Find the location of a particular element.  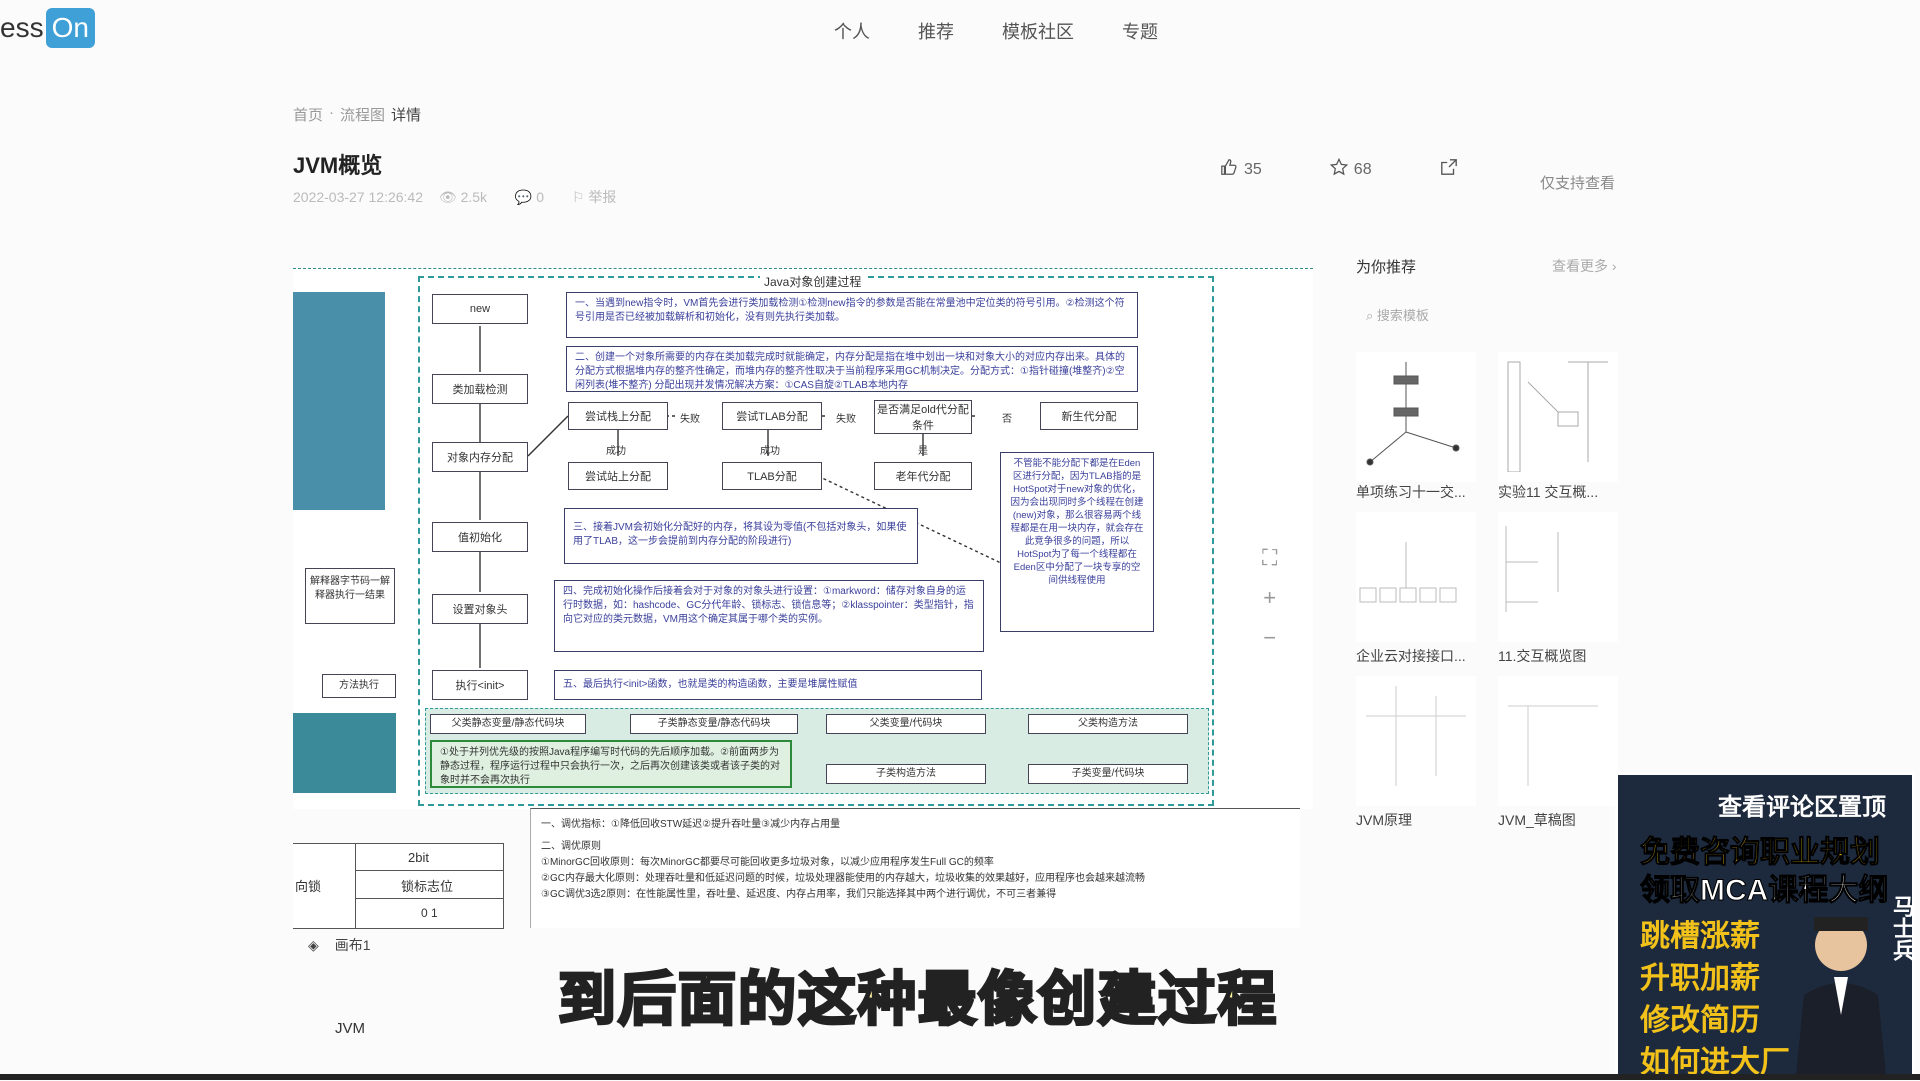

markword-table: 2bit 向锁 锁标志位 0 1 is located at coordinates (398, 886).